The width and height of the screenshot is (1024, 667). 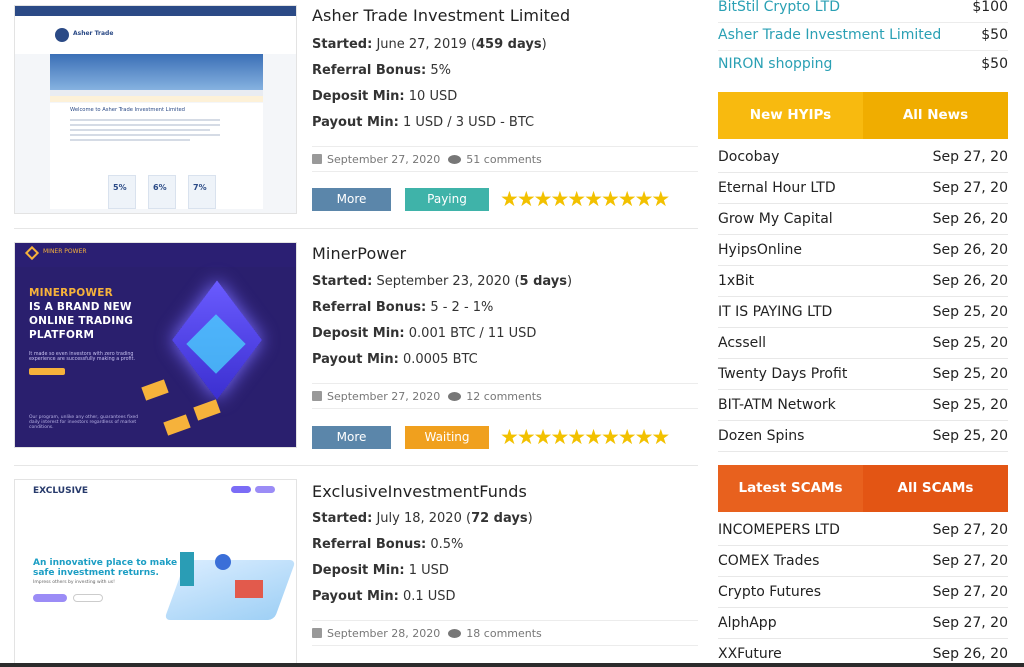 What do you see at coordinates (935, 488) in the screenshot?
I see `tab-all-scams: All SCAMs` at bounding box center [935, 488].